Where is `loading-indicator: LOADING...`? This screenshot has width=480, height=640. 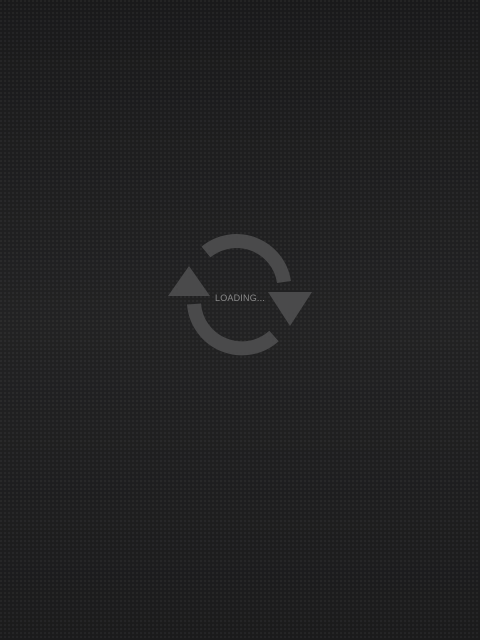 loading-indicator: LOADING... is located at coordinates (240, 295).